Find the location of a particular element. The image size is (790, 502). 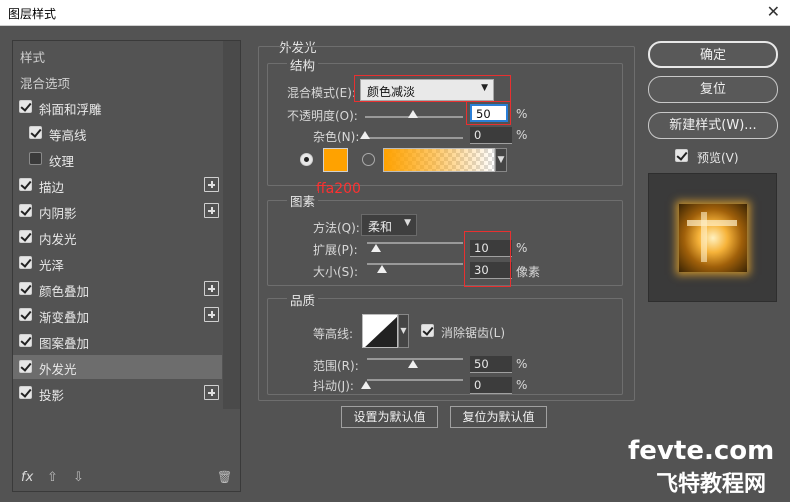

opacity-slider-thumb is located at coordinates (413, 114).